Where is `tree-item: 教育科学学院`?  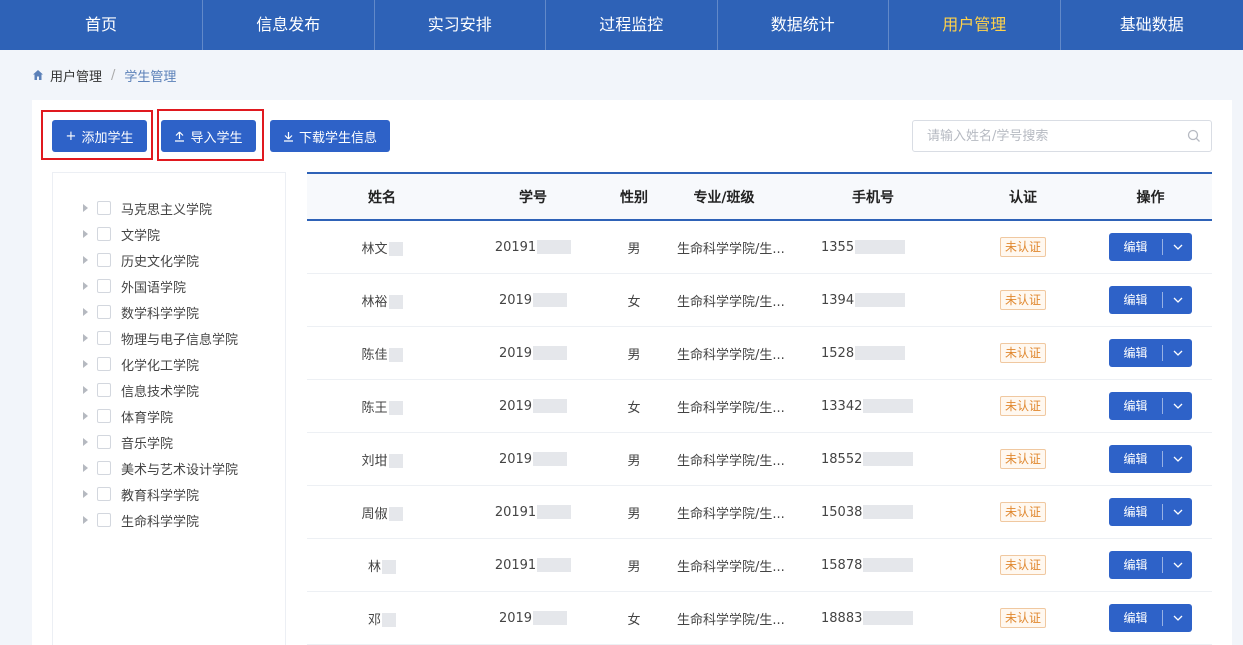 tree-item: 教育科学学院 is located at coordinates (169, 494).